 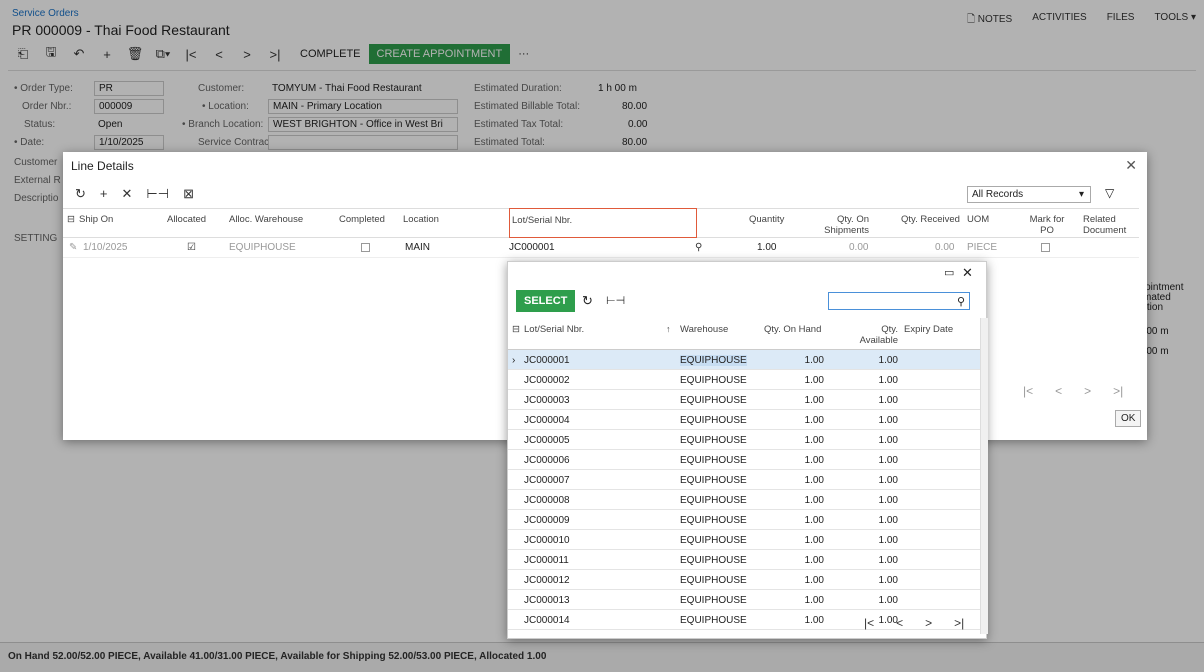 What do you see at coordinates (363, 142) in the screenshot?
I see `contract-field` at bounding box center [363, 142].